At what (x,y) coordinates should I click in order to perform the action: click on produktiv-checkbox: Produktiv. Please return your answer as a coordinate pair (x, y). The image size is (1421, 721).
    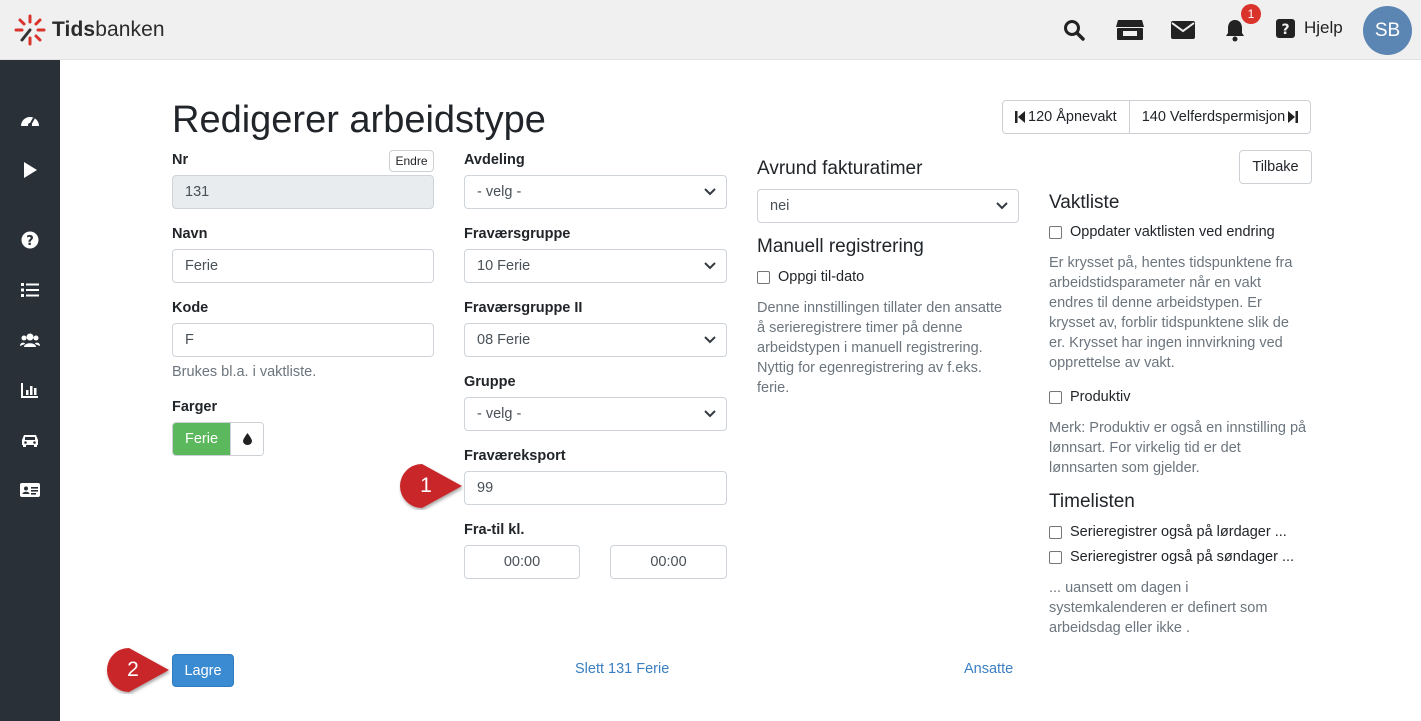
    Looking at the image, I should click on (1089, 397).